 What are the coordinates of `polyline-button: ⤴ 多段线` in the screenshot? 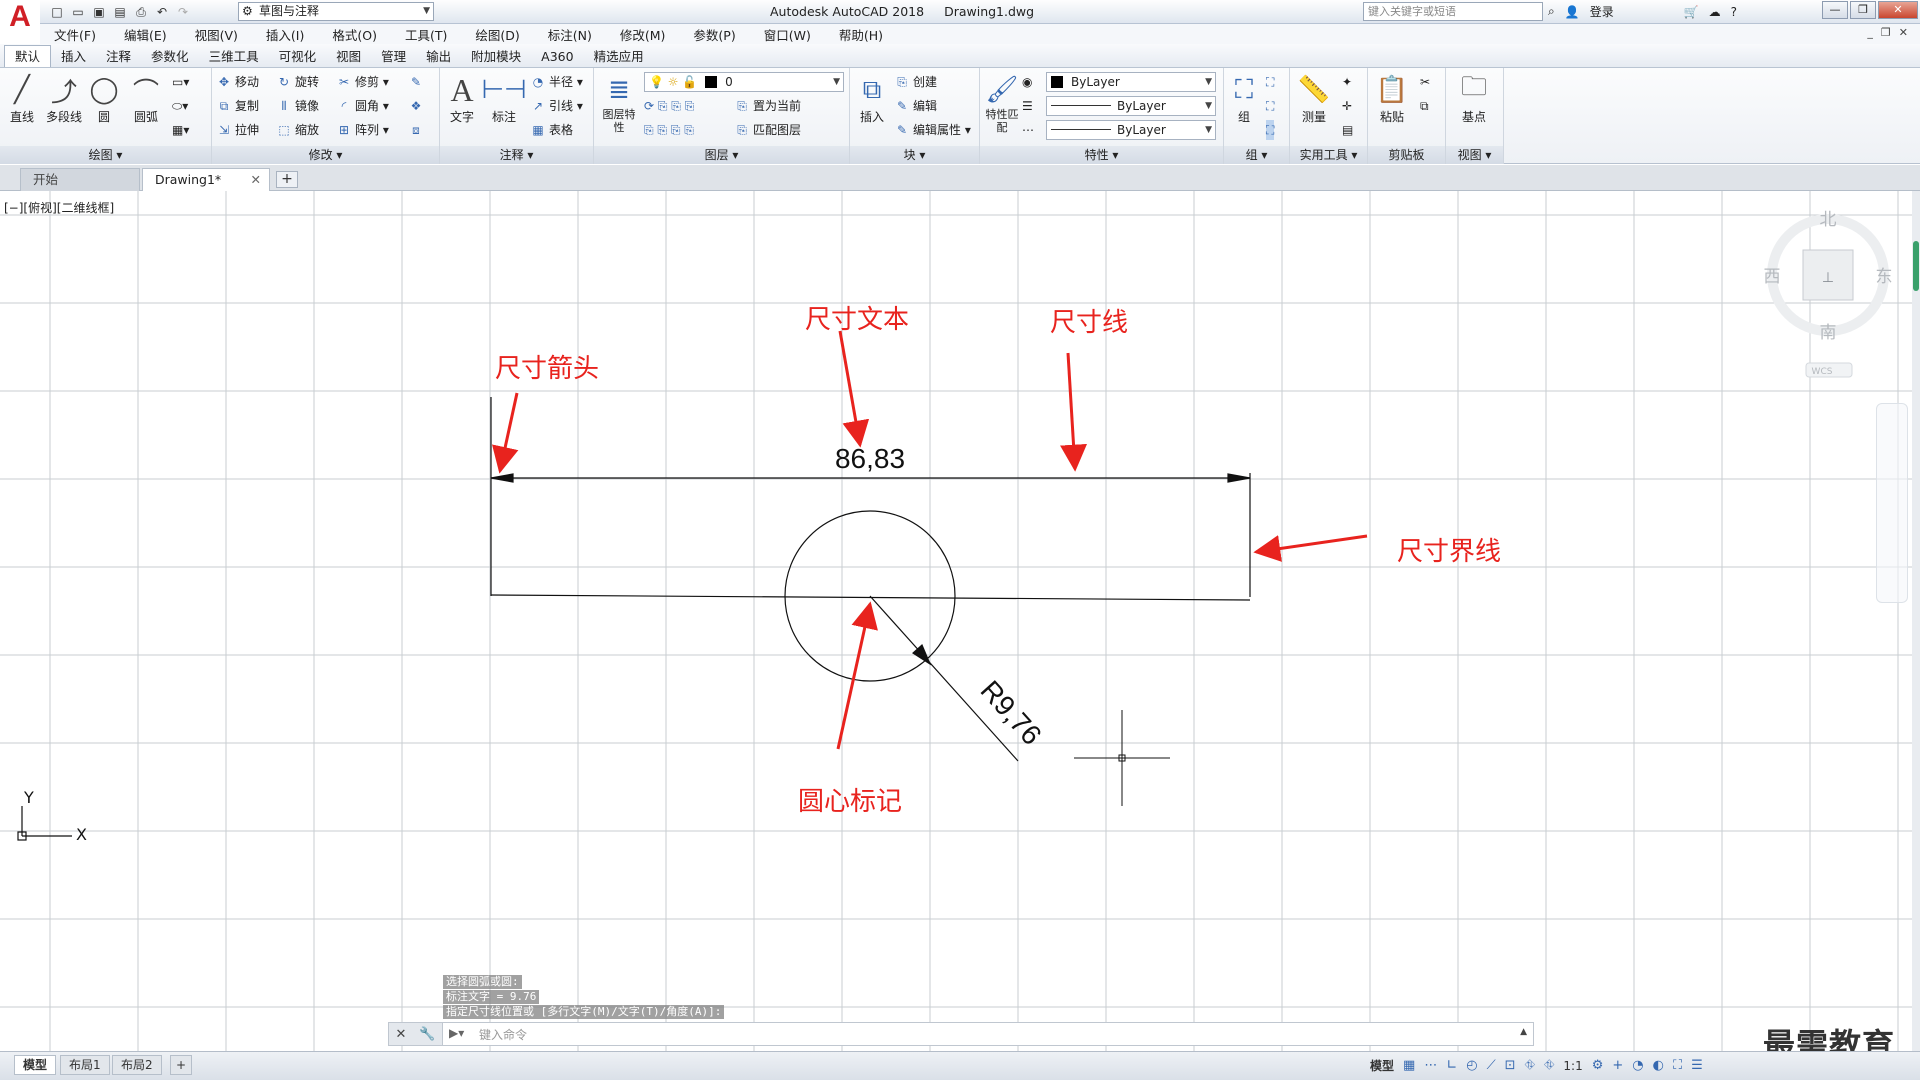 It's located at (64, 98).